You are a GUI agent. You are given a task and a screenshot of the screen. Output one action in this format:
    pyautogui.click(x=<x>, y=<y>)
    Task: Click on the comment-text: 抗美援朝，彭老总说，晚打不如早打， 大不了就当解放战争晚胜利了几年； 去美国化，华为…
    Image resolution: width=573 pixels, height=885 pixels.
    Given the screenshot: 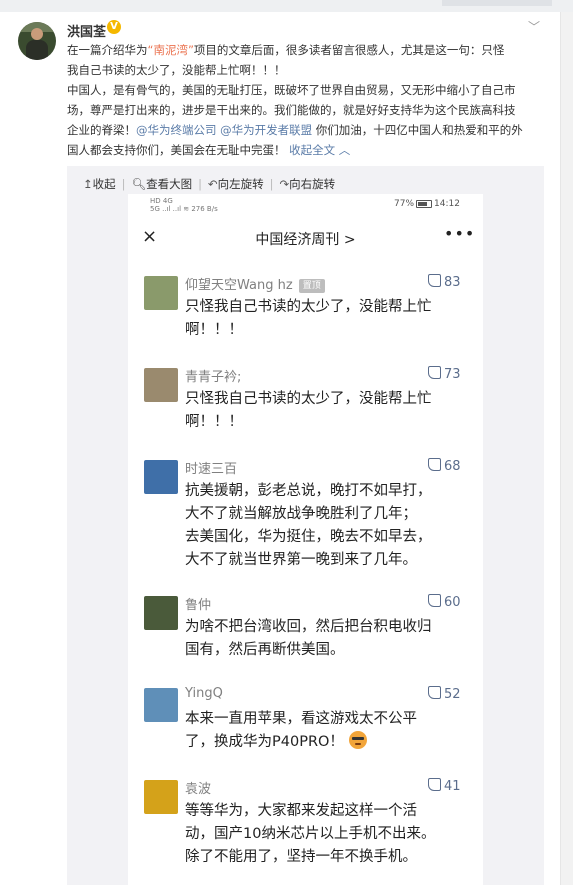 What is the action you would take?
    pyautogui.click(x=330, y=526)
    